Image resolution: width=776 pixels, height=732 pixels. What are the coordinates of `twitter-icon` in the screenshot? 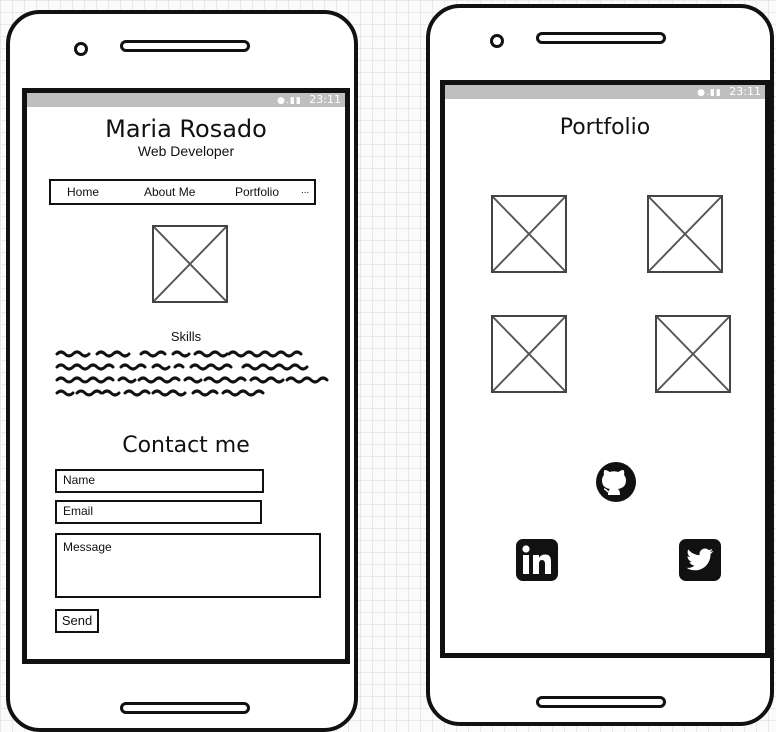 It's located at (700, 560).